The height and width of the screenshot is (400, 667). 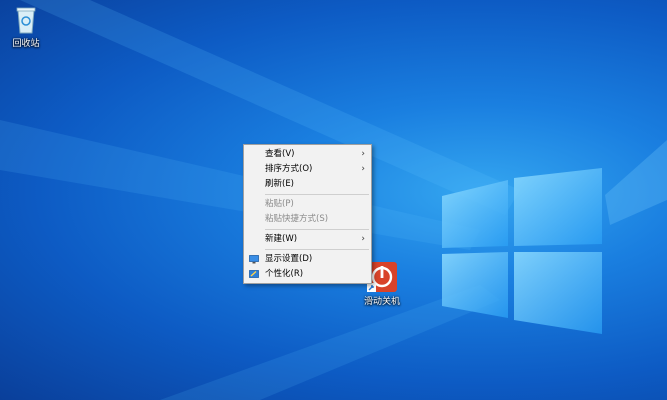 What do you see at coordinates (307, 274) in the screenshot?
I see `menu-item-personalize: 个性化(R)` at bounding box center [307, 274].